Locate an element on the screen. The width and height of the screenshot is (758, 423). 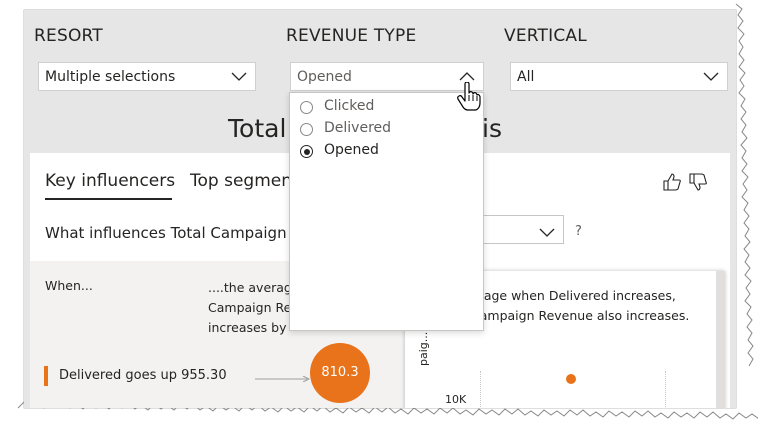
revenue-type-options-popup: Clicked Delivered Opened is located at coordinates (386, 211).